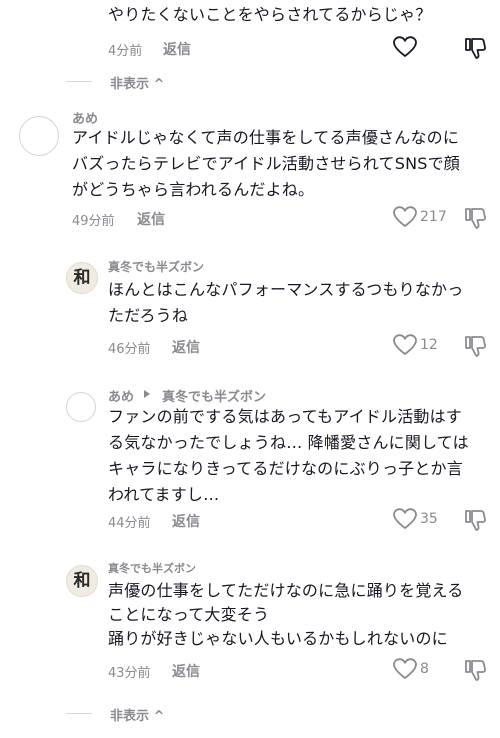 This screenshot has height=738, width=500. What do you see at coordinates (429, 519) in the screenshot?
I see `like-count: 35` at bounding box center [429, 519].